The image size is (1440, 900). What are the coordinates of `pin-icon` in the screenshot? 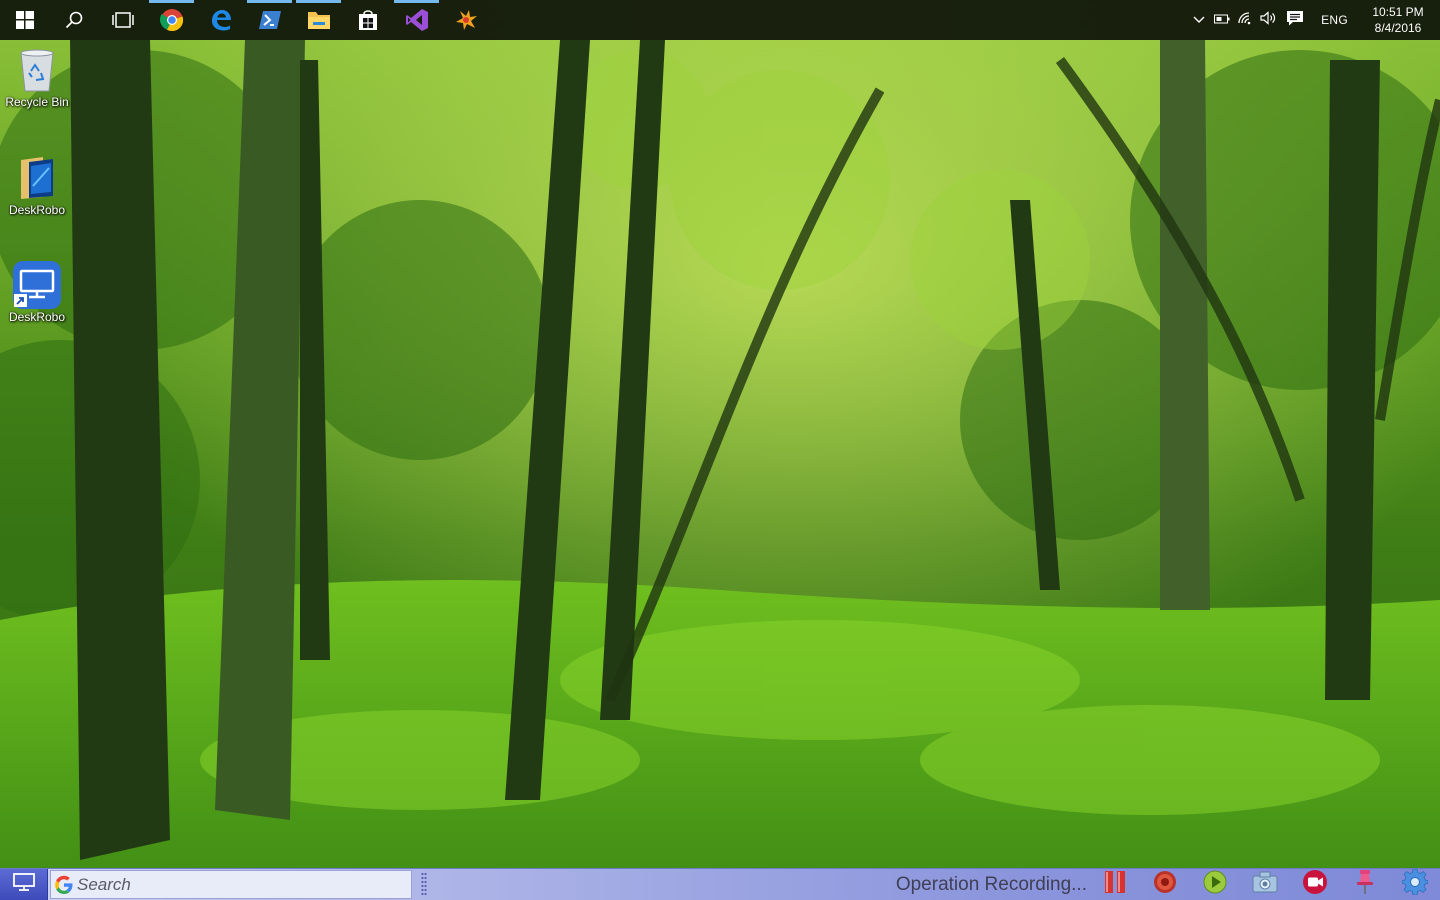 It's located at (1365, 884).